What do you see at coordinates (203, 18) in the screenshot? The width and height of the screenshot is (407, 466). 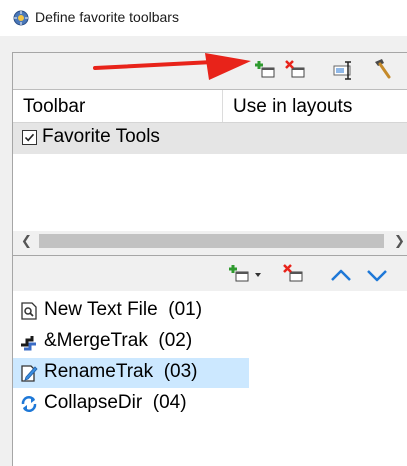 I see `title-bar: Define favorite toolbars` at bounding box center [203, 18].